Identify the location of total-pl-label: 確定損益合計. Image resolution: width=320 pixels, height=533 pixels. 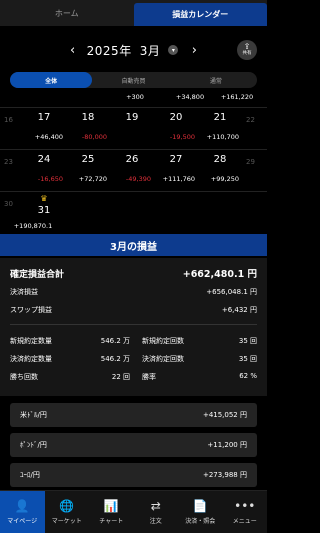
(37, 274).